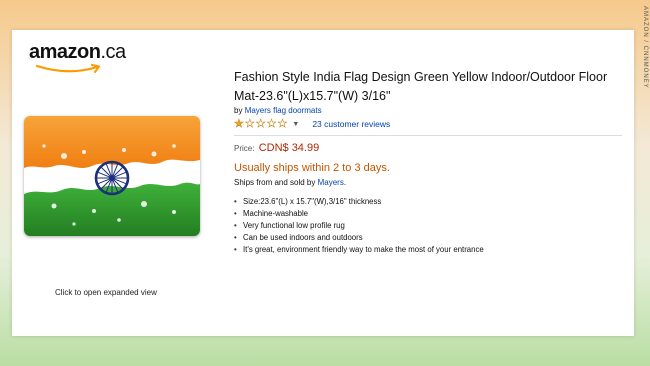  I want to click on rating-row: ★ ★ ★ ★ ★ ▼ 23 customer reviews, so click(312, 123).